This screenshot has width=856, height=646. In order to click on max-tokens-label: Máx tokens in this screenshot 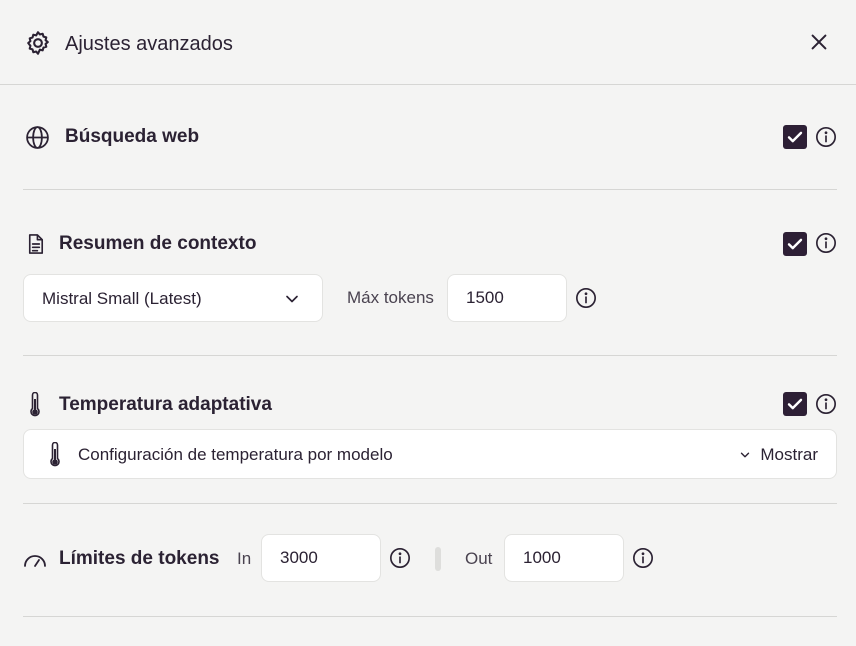, I will do `click(390, 297)`.